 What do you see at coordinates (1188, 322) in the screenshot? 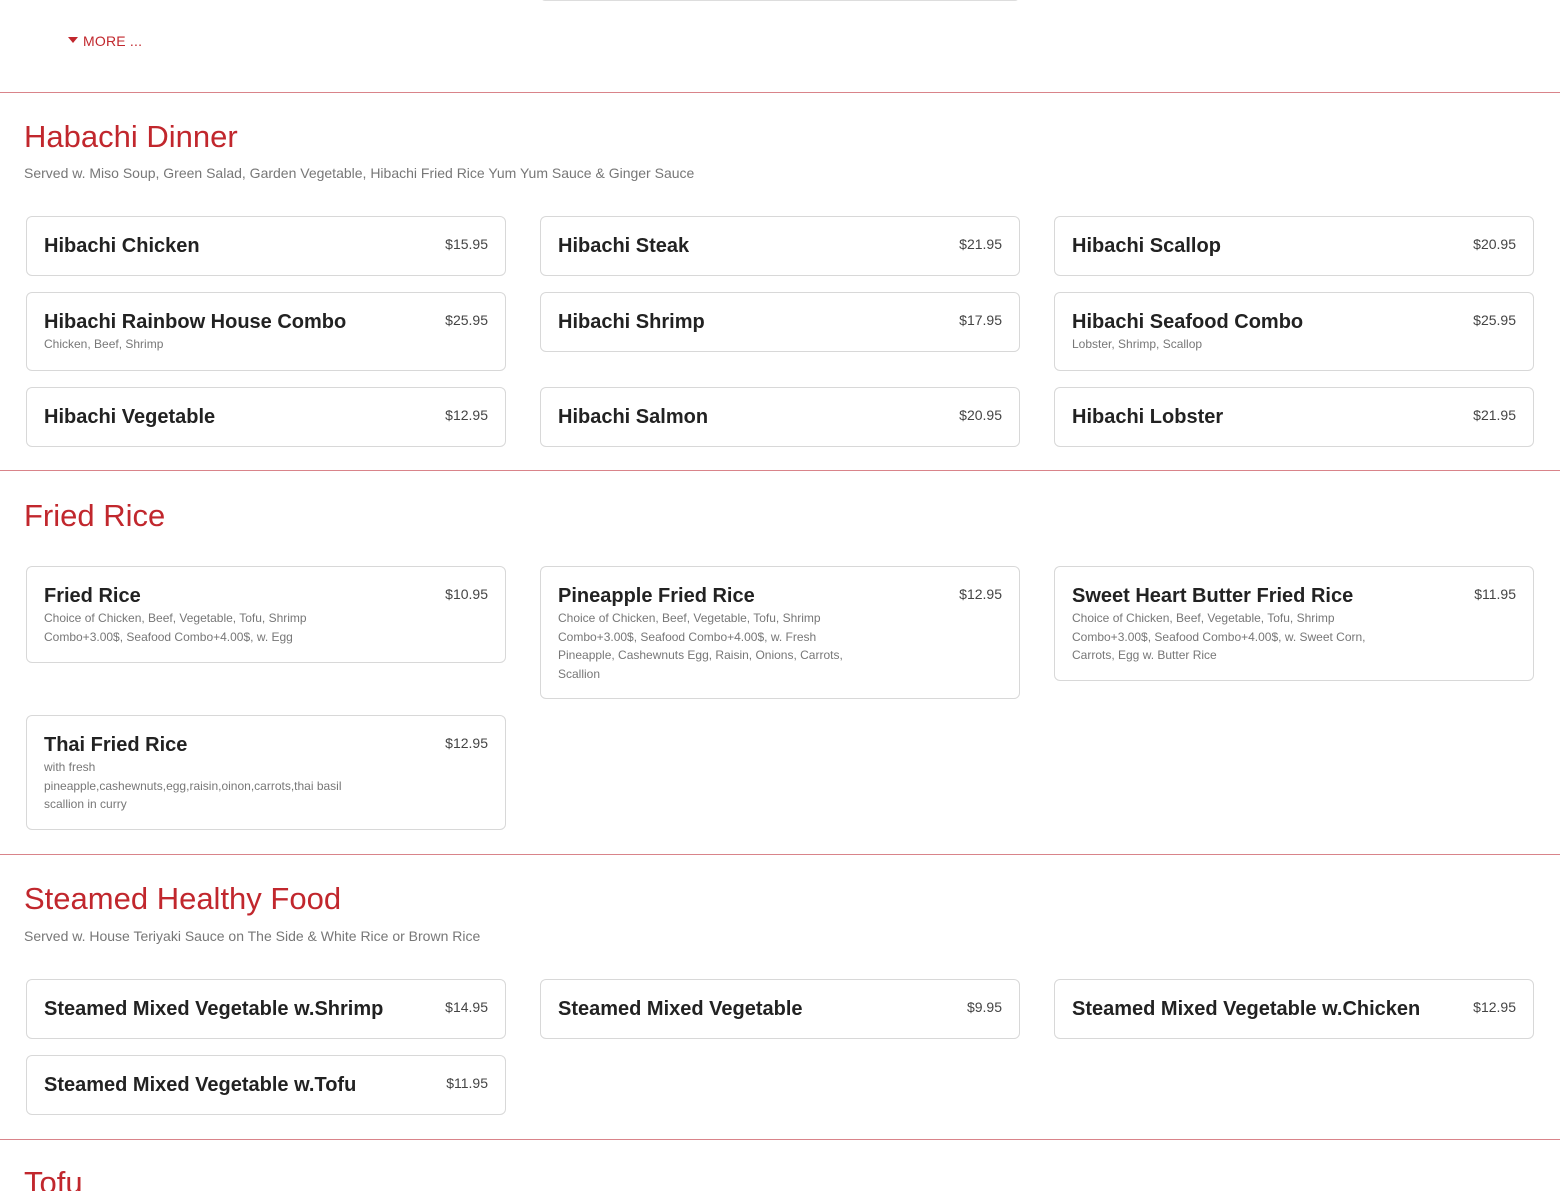
I see `item-name: Hibachi Seafood Combo` at bounding box center [1188, 322].